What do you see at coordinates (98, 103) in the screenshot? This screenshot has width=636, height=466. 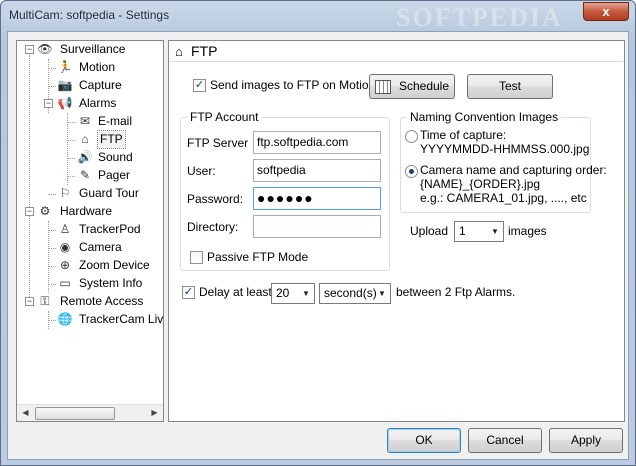 I see `tree-item-label: Alarms` at bounding box center [98, 103].